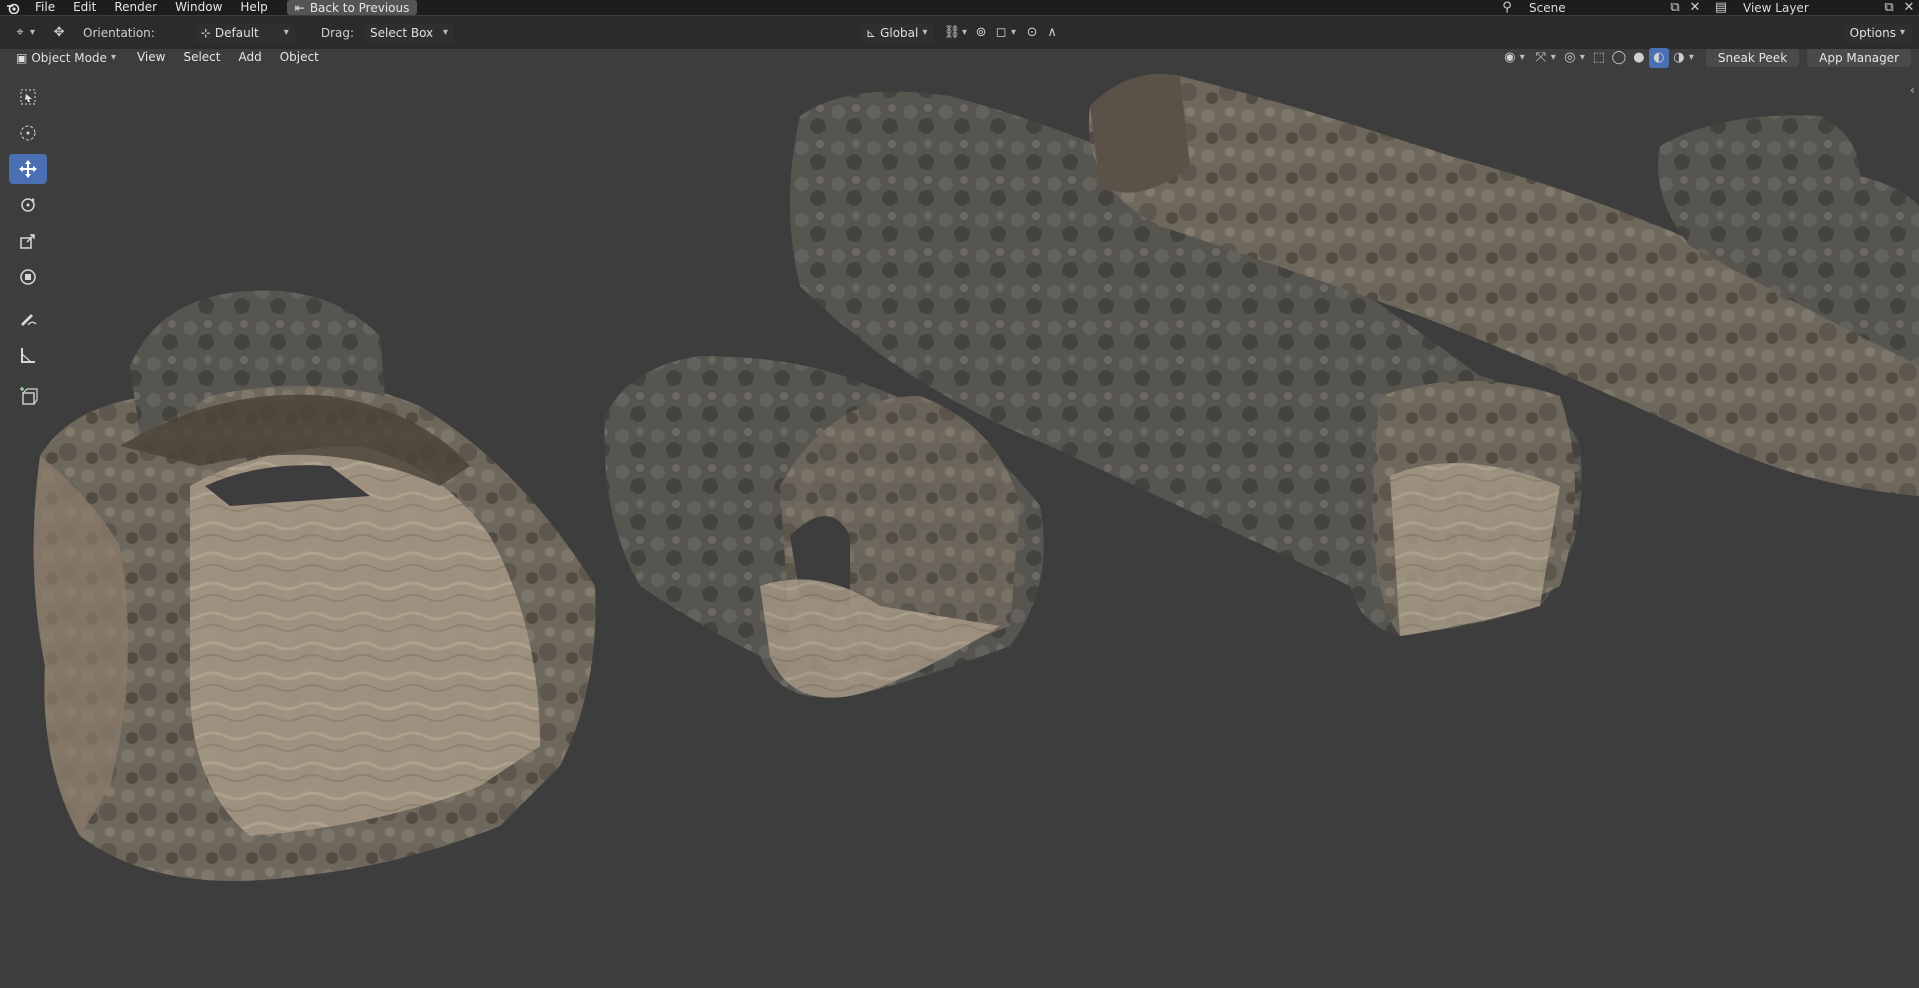 This screenshot has height=988, width=1919. Describe the element at coordinates (151, 57) in the screenshot. I see `menu-view: View` at that location.